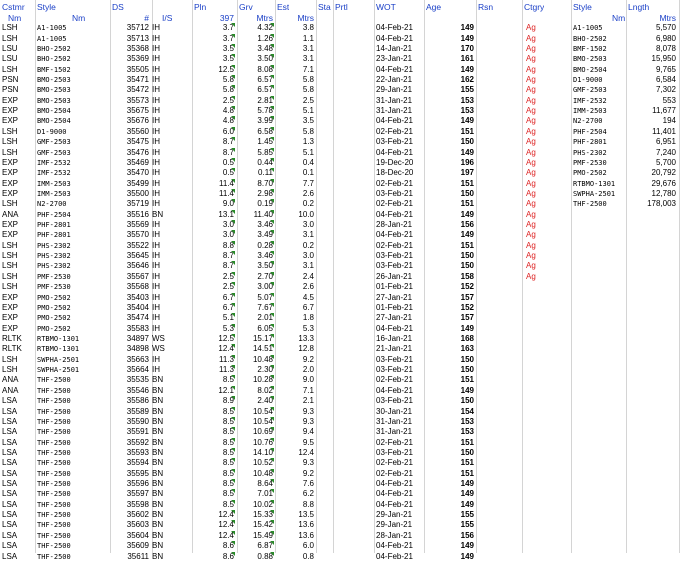 The height and width of the screenshot is (562, 680). What do you see at coordinates (214, 339) in the screenshot?
I see `cell-pln: 12.5` at bounding box center [214, 339].